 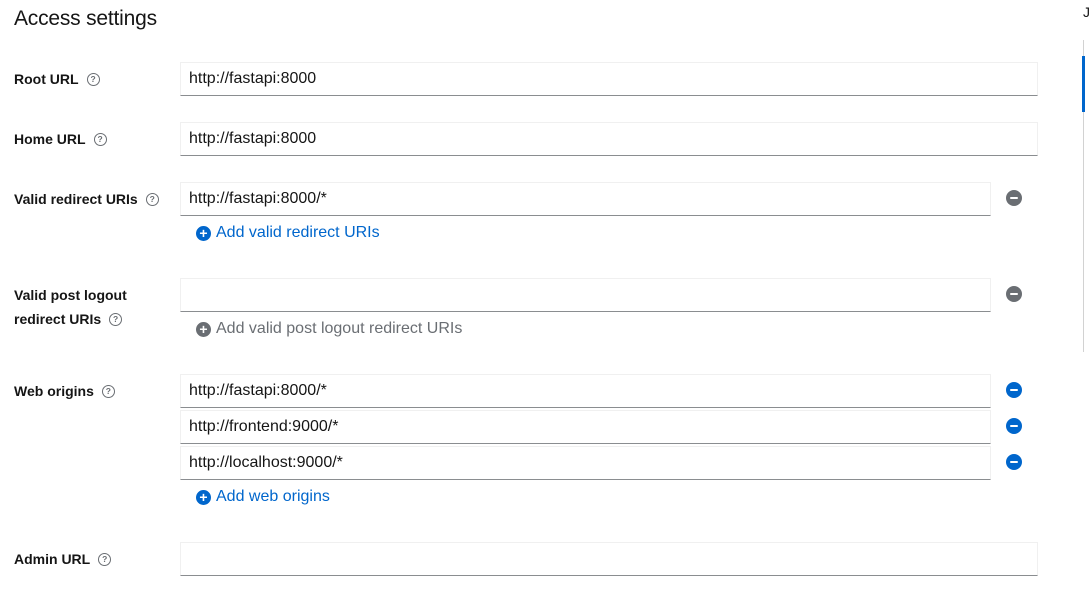 I want to click on valid-redirect-uri-input, so click(x=585, y=199).